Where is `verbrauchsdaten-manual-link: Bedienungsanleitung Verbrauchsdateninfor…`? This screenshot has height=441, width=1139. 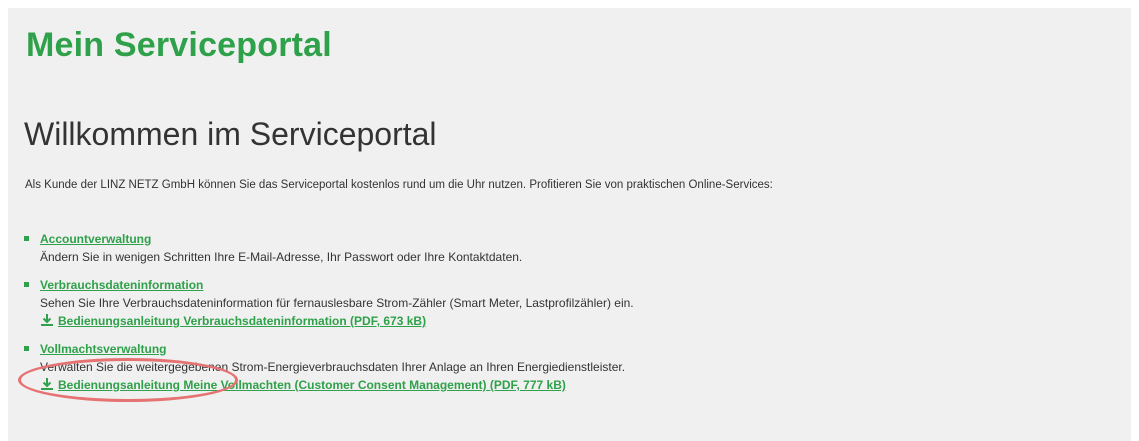 verbrauchsdaten-manual-link: Bedienungsanleitung Verbrauchsdateninfor… is located at coordinates (242, 321).